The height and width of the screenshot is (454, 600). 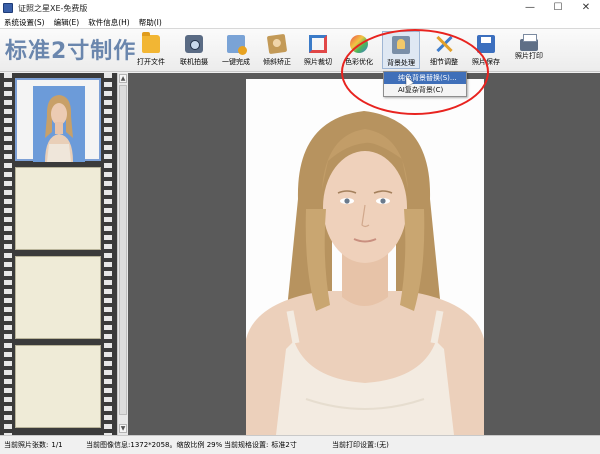 I want to click on minimize-button: —, so click(x=530, y=8).